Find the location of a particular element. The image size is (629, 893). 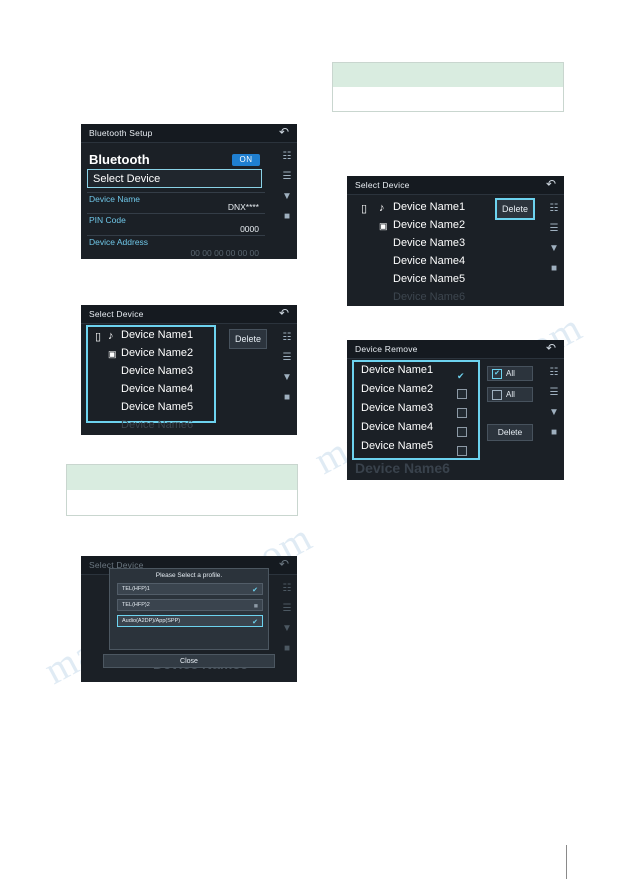

pin-code-value: 0000 is located at coordinates (249, 229).